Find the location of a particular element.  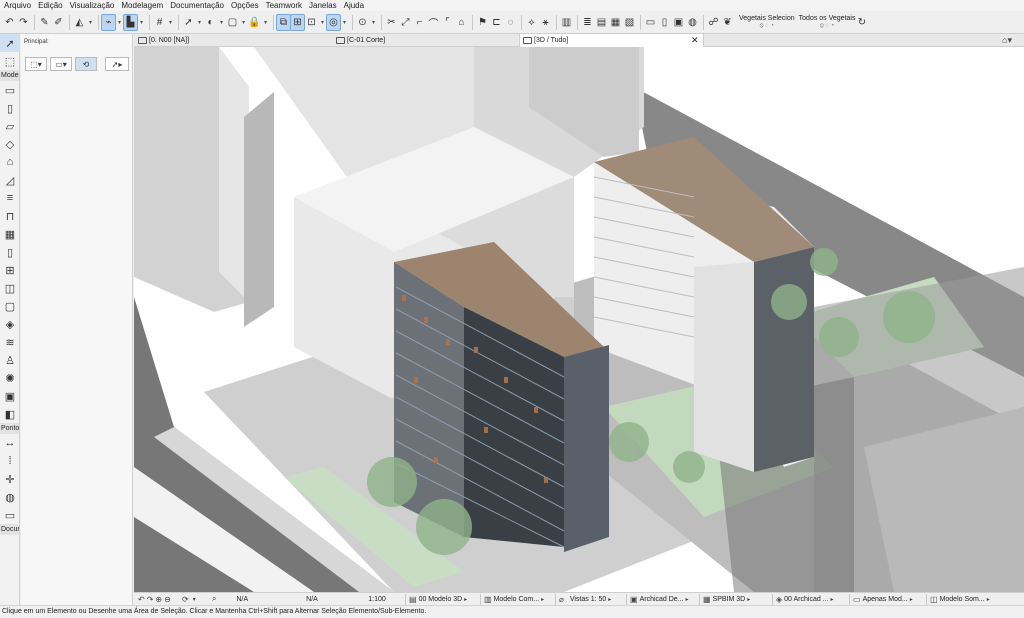

pick-up-icon: ✎ is located at coordinates (44, 22).